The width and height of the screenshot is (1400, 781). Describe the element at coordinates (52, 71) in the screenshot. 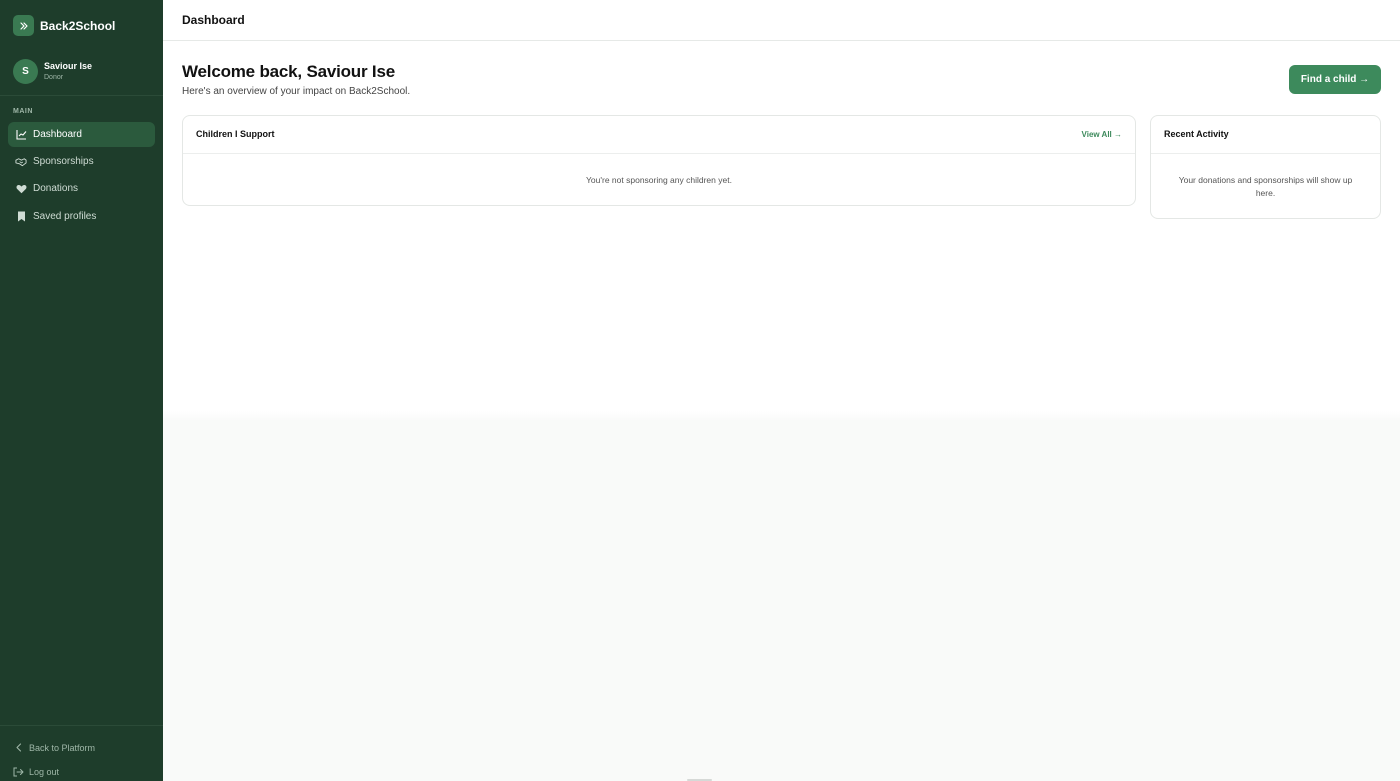

I see `user-profile: S Saviour Ise Donor` at that location.